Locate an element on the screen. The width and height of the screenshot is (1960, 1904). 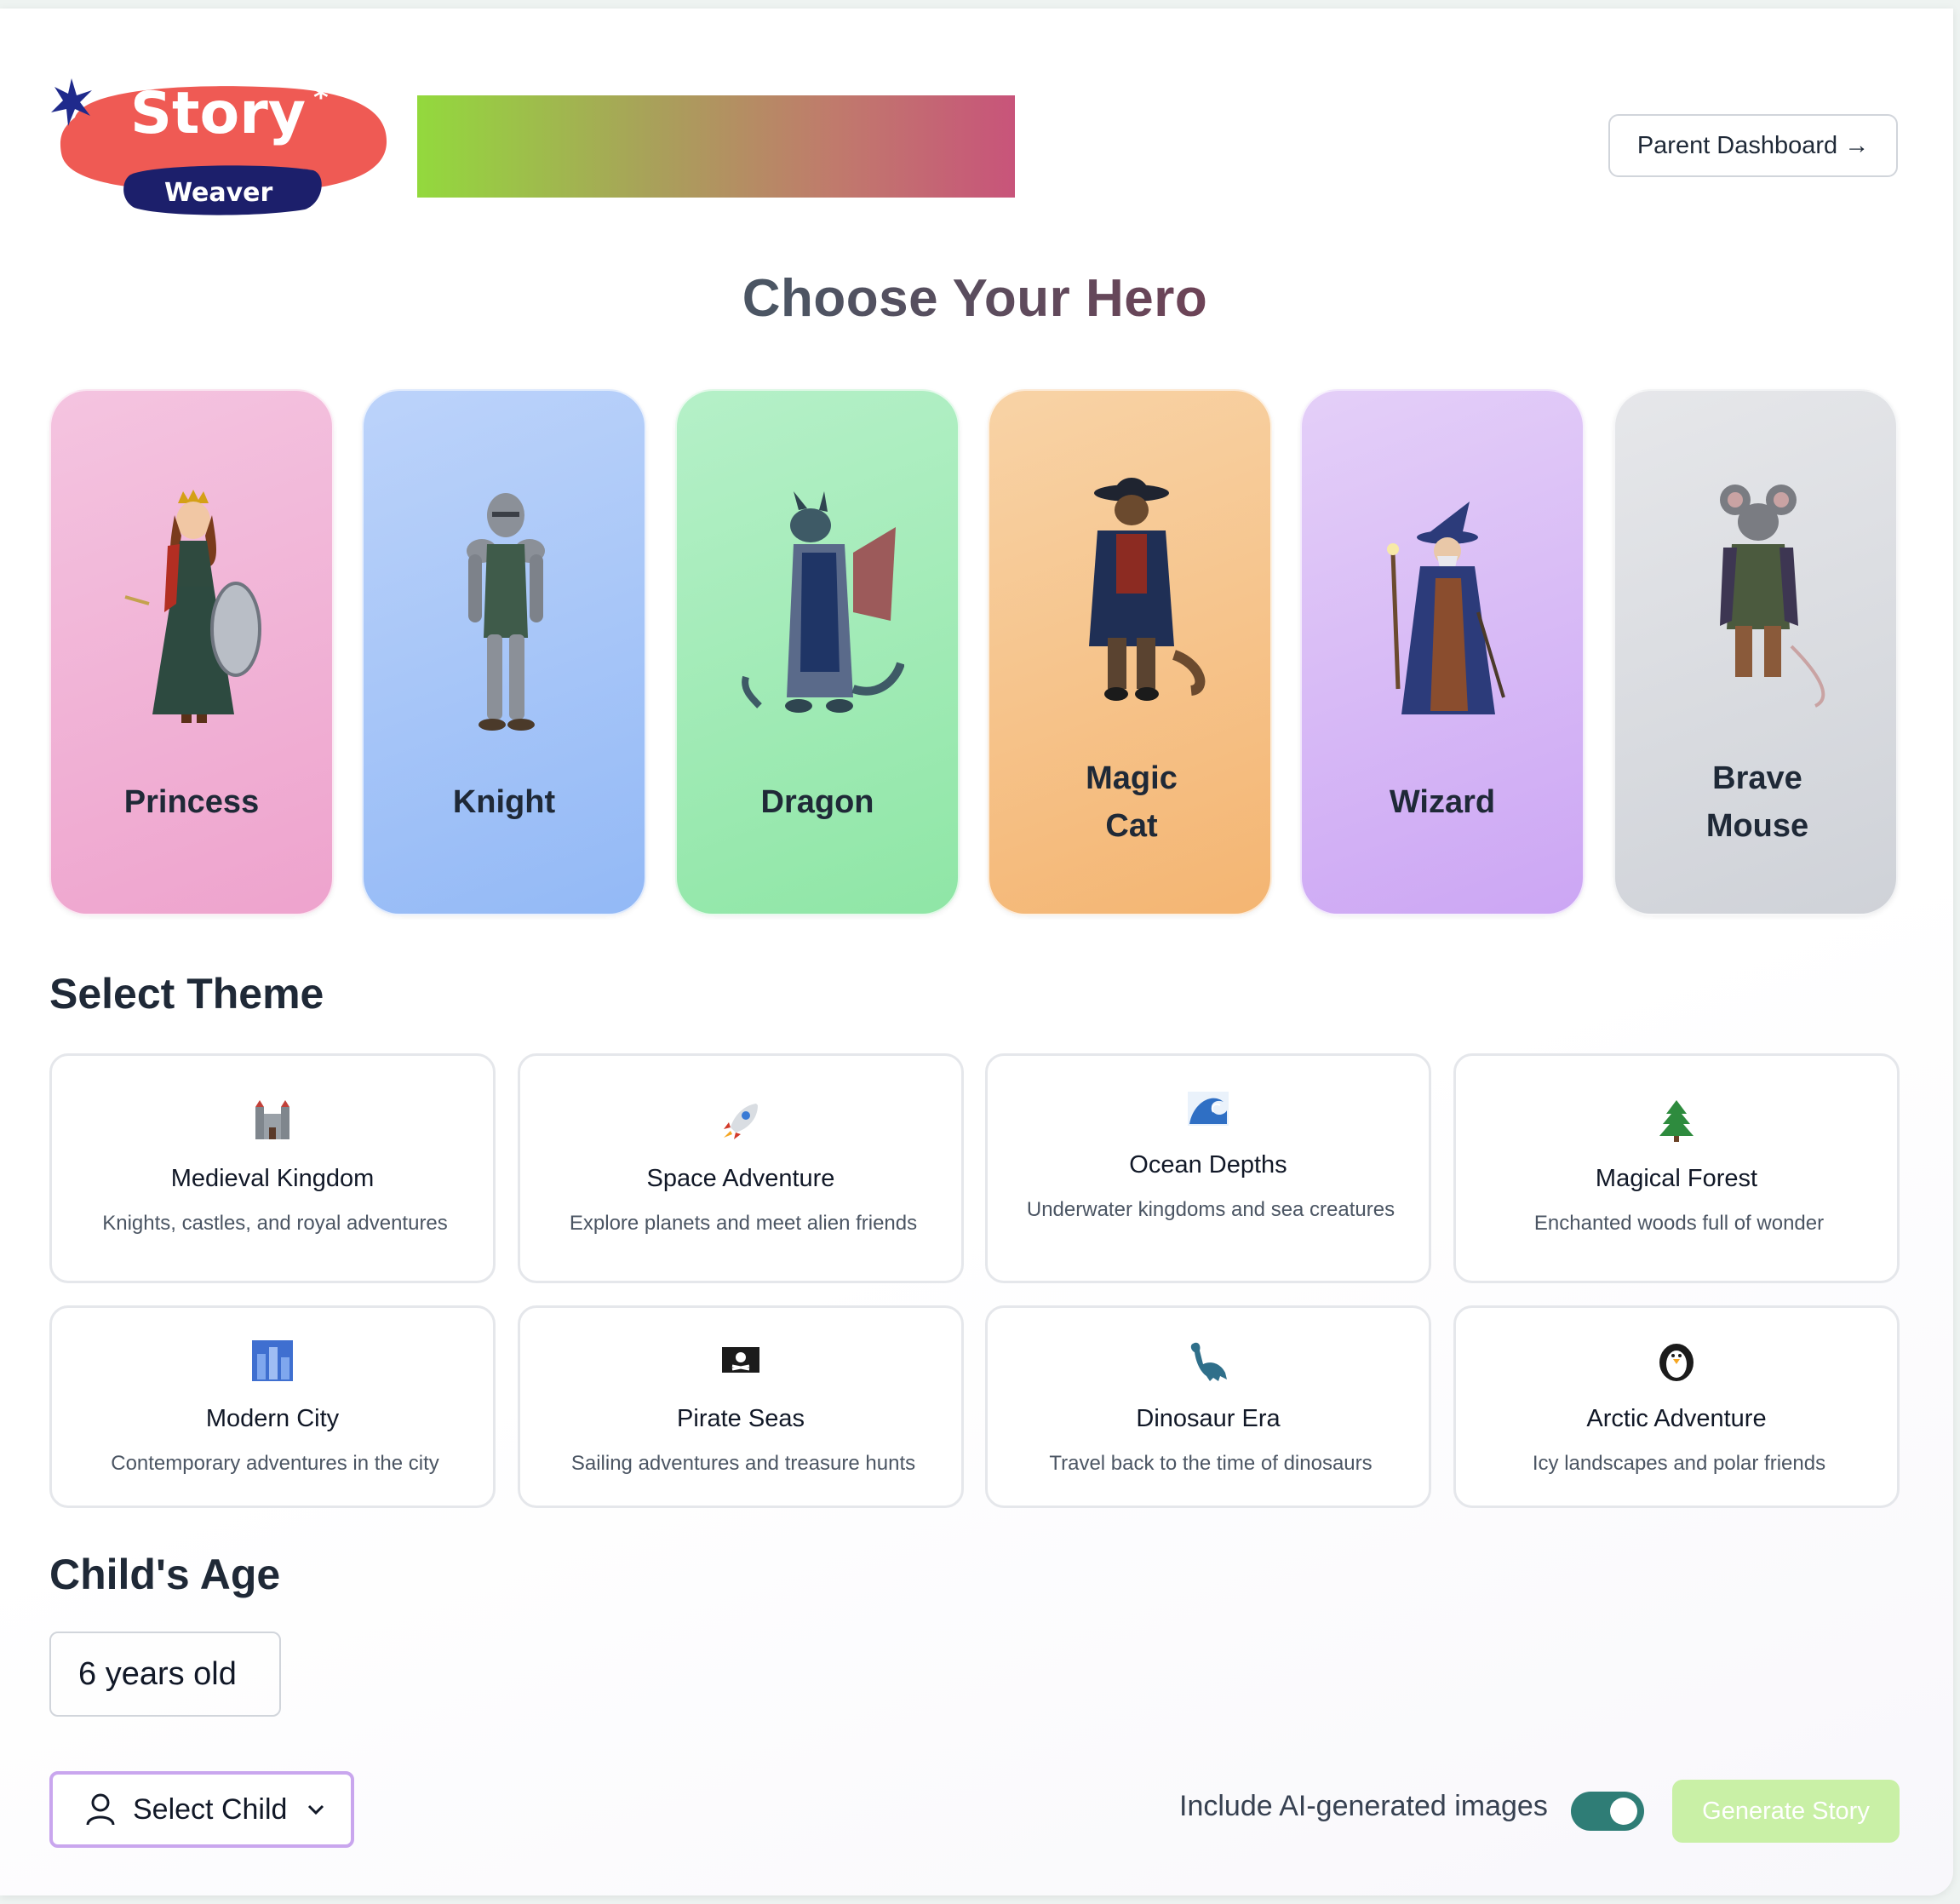
hero-label: Princess is located at coordinates (191, 802).